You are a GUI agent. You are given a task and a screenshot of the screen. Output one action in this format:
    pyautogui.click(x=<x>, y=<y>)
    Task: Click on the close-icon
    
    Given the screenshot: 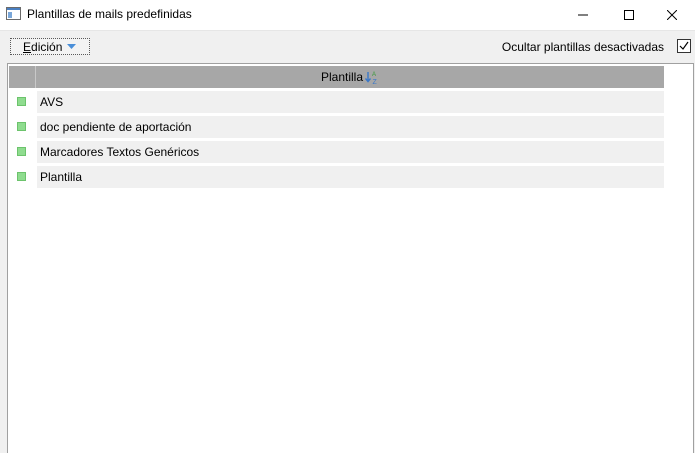 What is the action you would take?
    pyautogui.click(x=672, y=15)
    